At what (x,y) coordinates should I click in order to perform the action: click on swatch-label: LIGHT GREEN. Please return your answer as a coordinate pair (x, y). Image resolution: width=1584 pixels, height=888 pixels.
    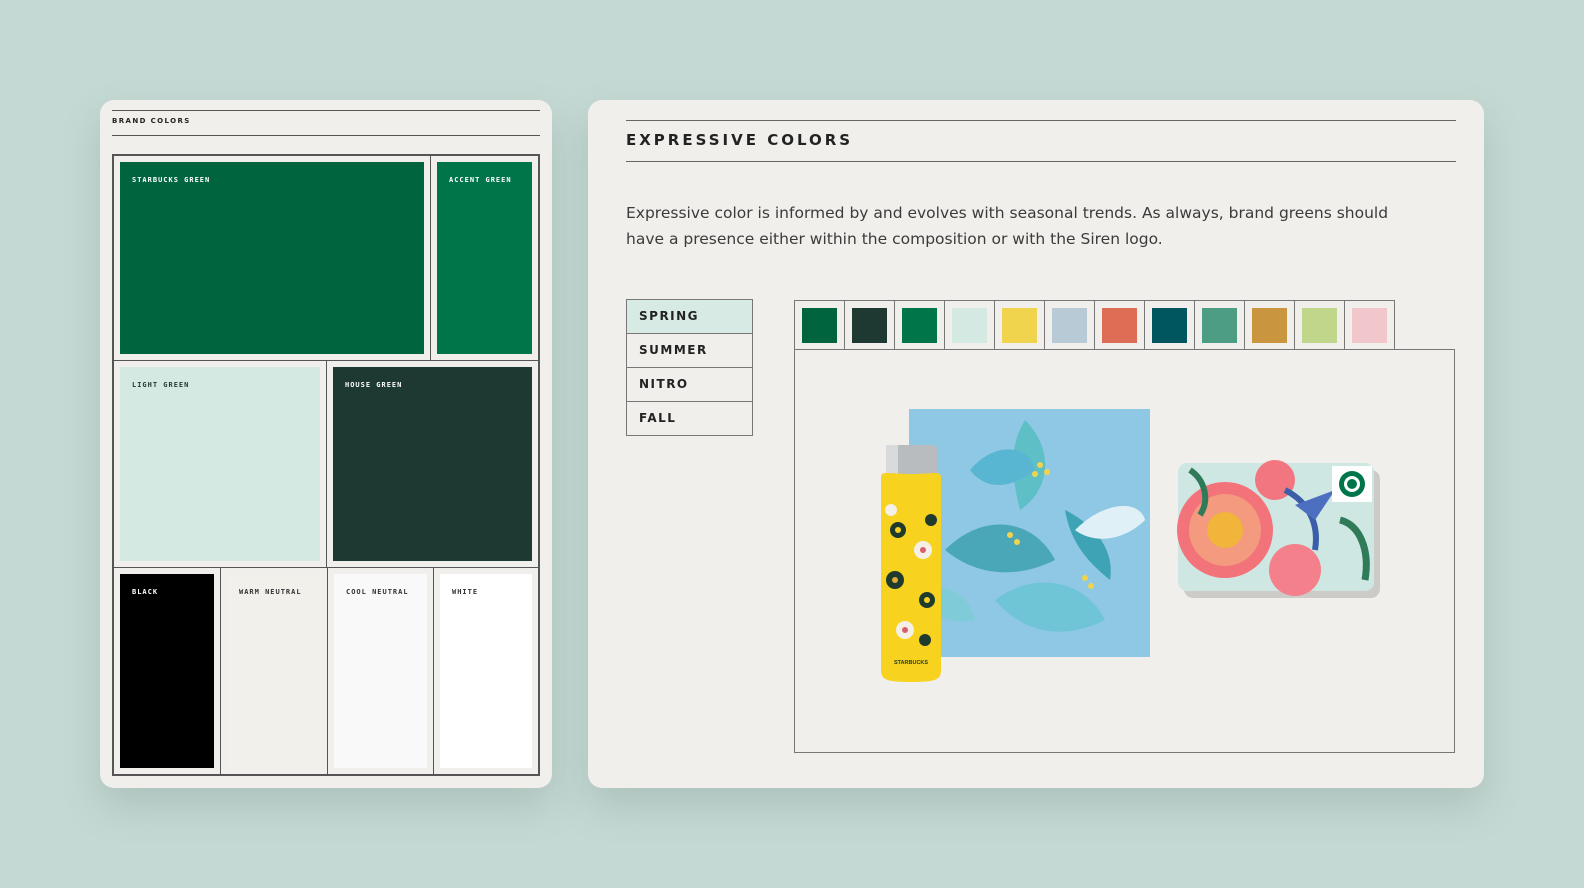
    Looking at the image, I should click on (161, 385).